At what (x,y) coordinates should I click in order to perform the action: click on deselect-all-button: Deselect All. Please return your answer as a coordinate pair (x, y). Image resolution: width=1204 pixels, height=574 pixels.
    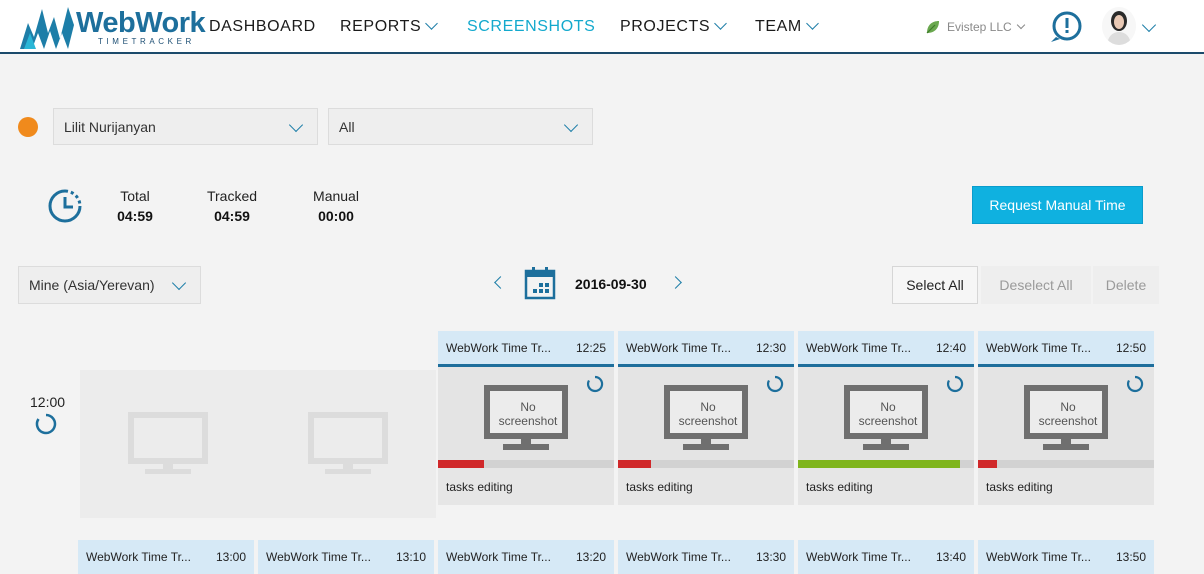
    Looking at the image, I should click on (1036, 285).